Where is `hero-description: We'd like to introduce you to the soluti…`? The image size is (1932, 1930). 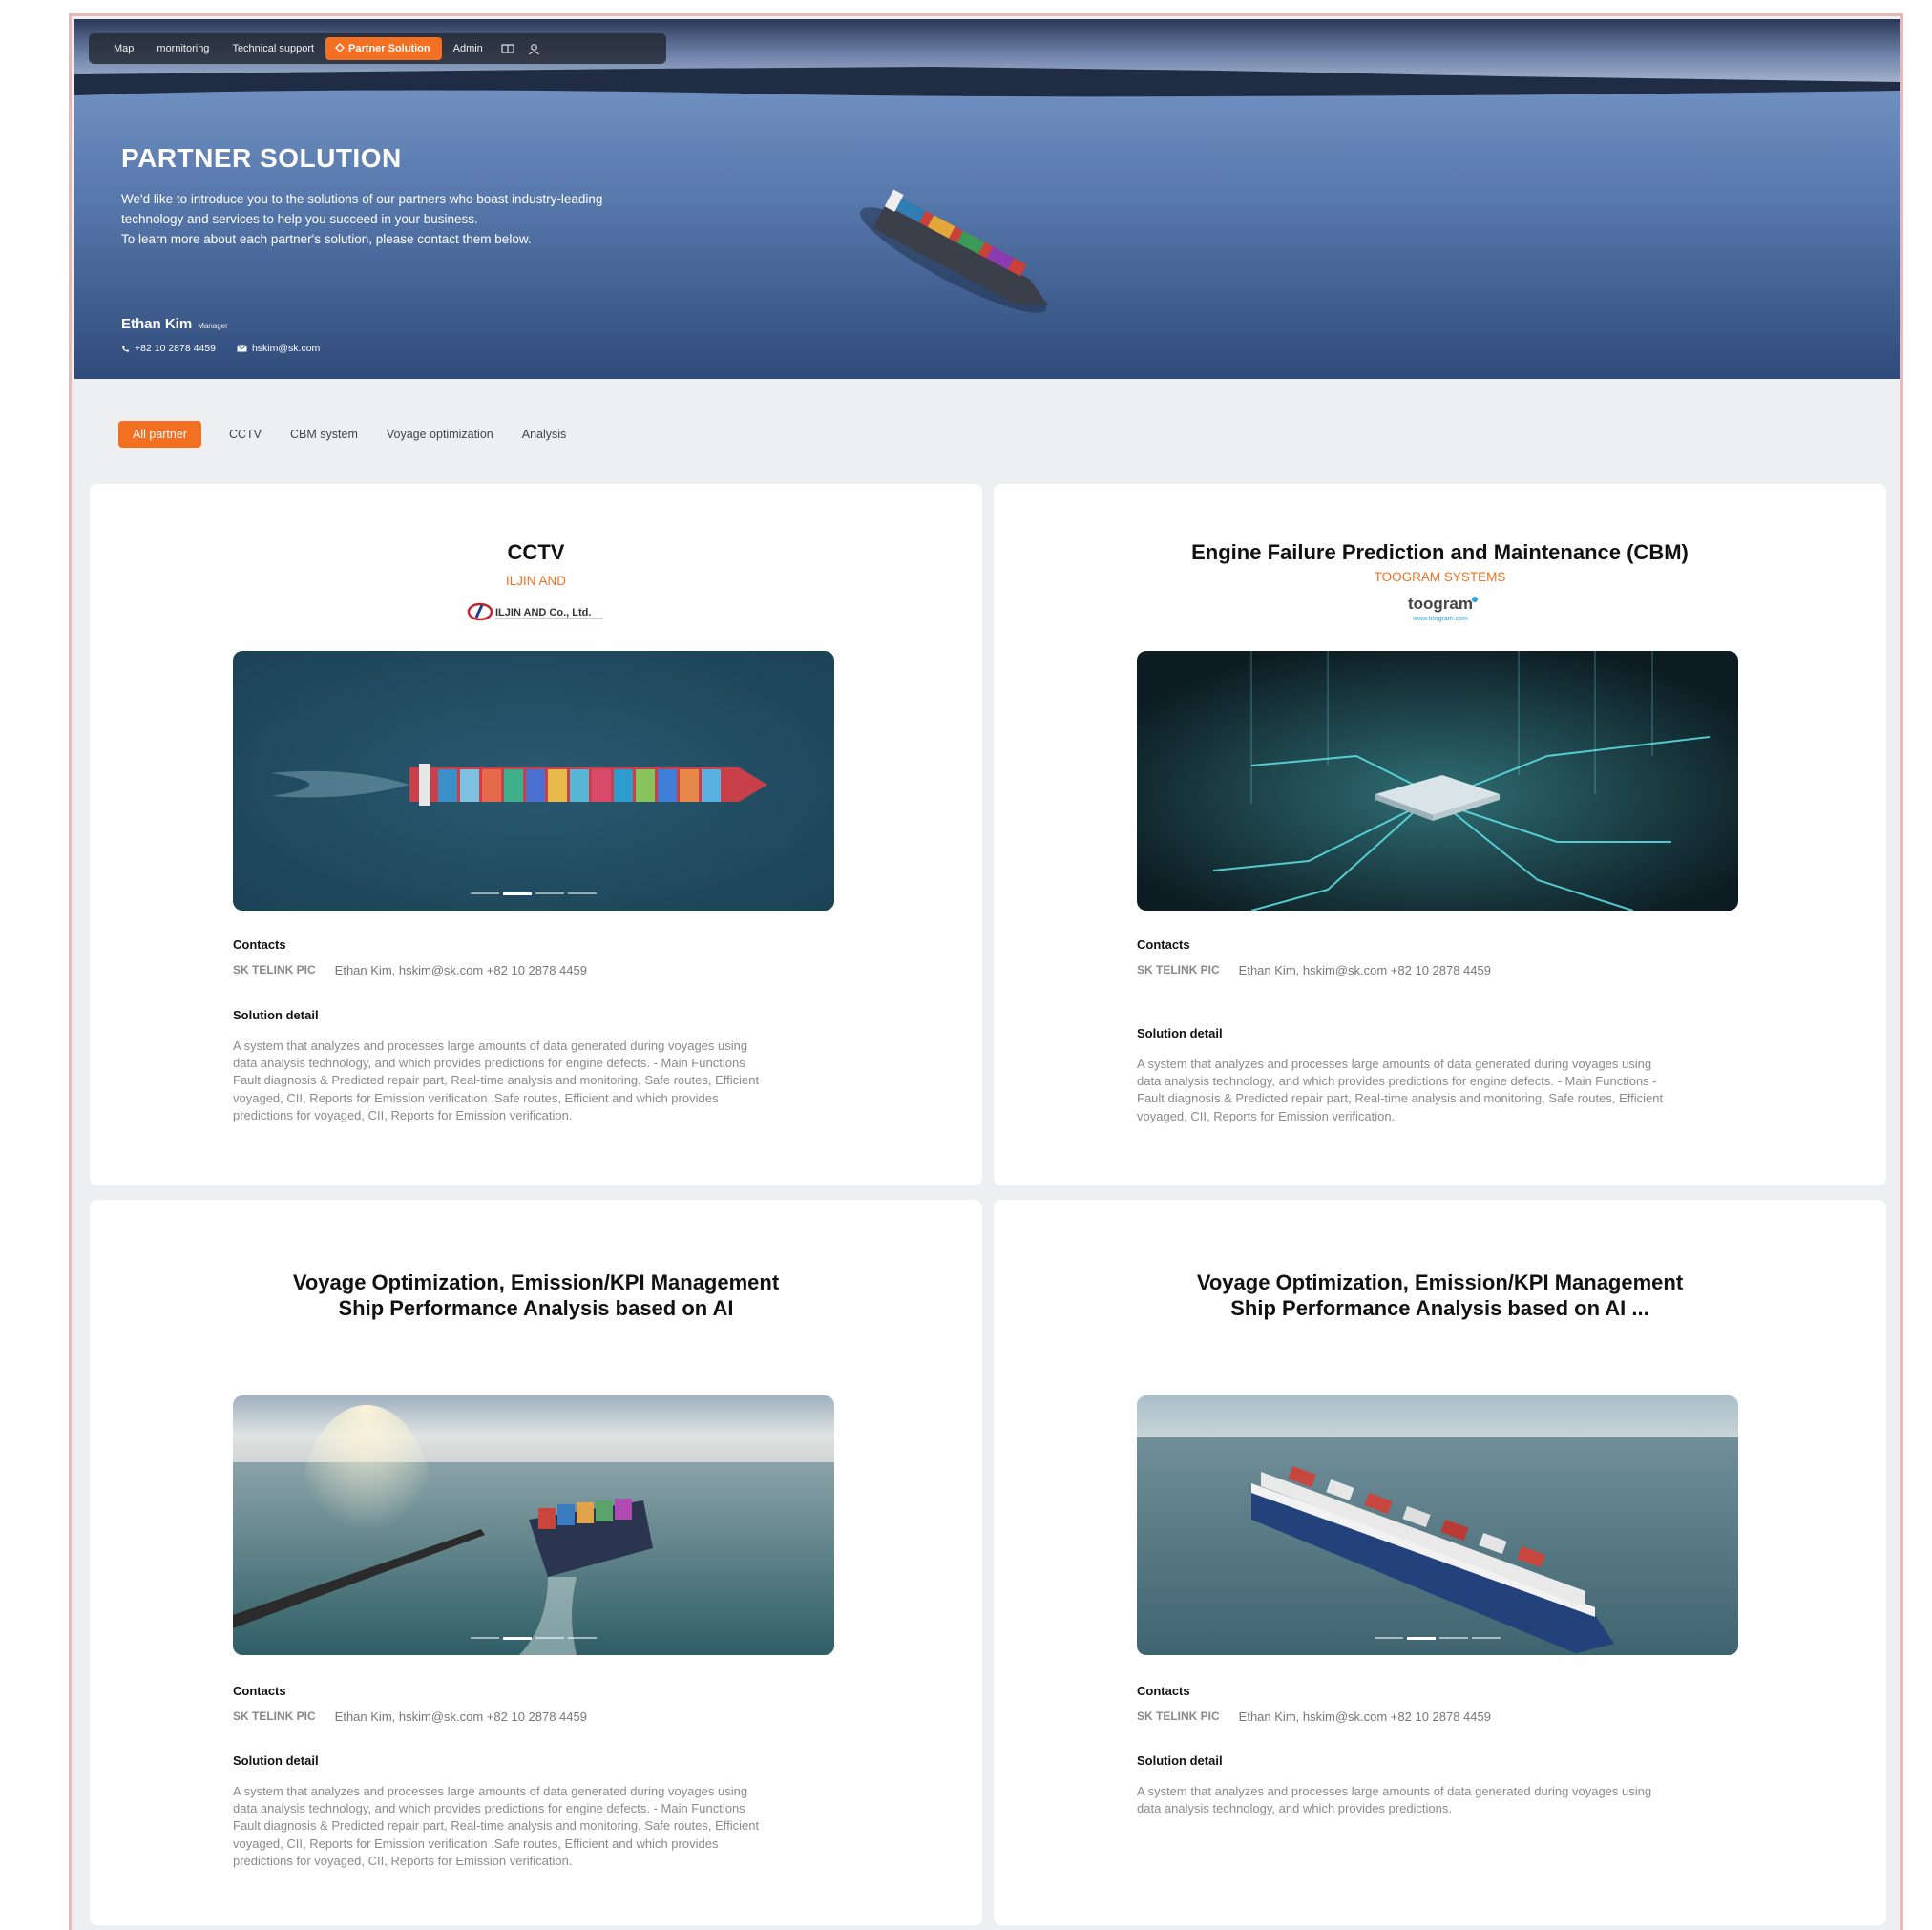 hero-description: We'd like to introduce you to the soluti… is located at coordinates (427, 219).